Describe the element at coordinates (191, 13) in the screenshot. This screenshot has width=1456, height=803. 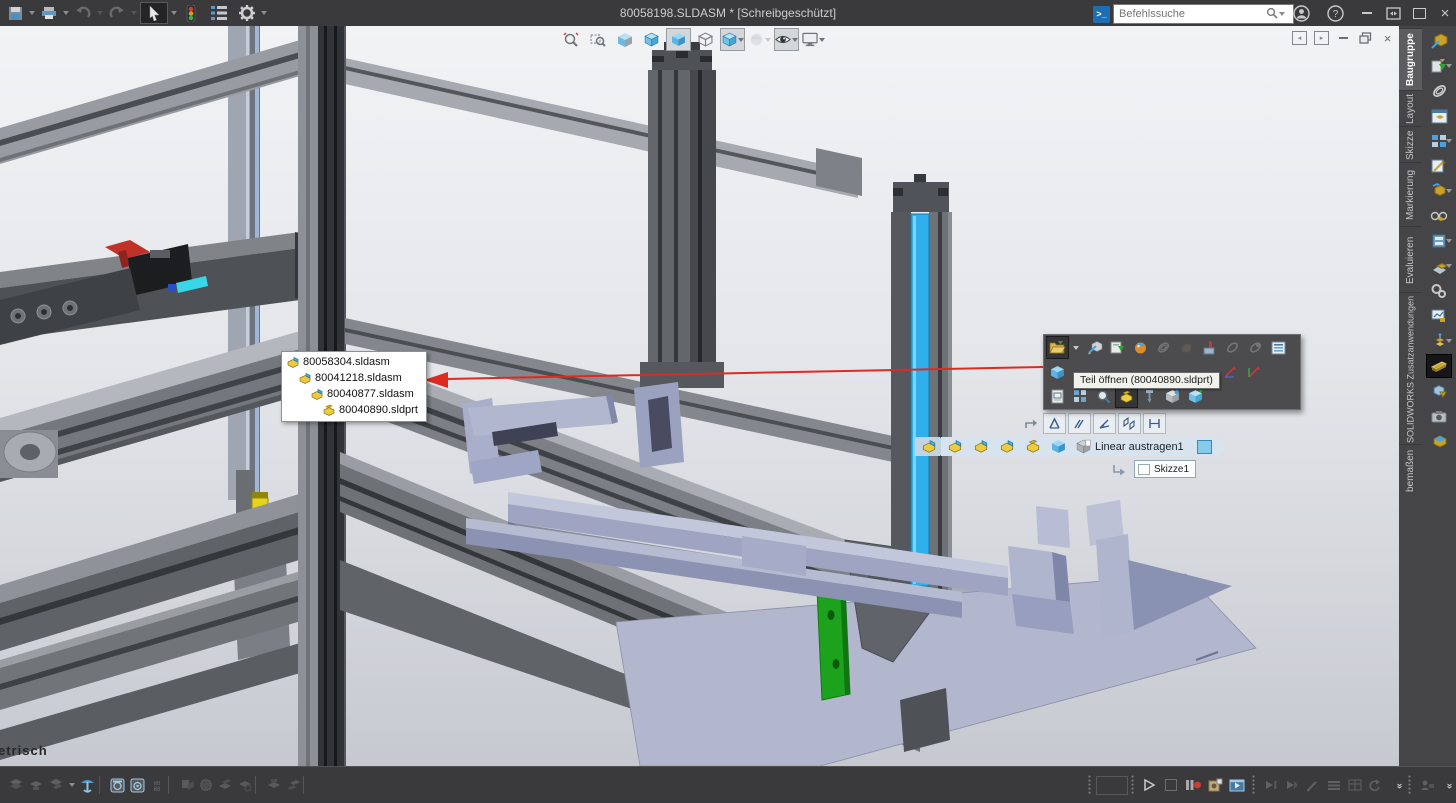
I see `rebuild-traffic-light-icon` at that location.